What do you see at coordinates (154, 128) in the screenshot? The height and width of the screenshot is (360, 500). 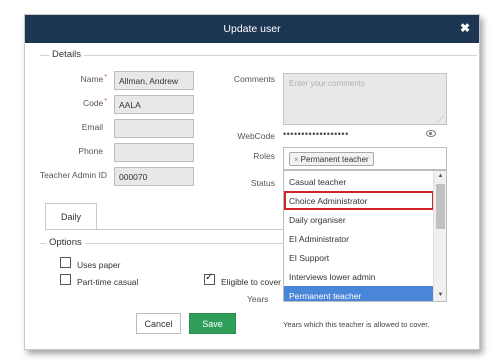 I see `email-field` at bounding box center [154, 128].